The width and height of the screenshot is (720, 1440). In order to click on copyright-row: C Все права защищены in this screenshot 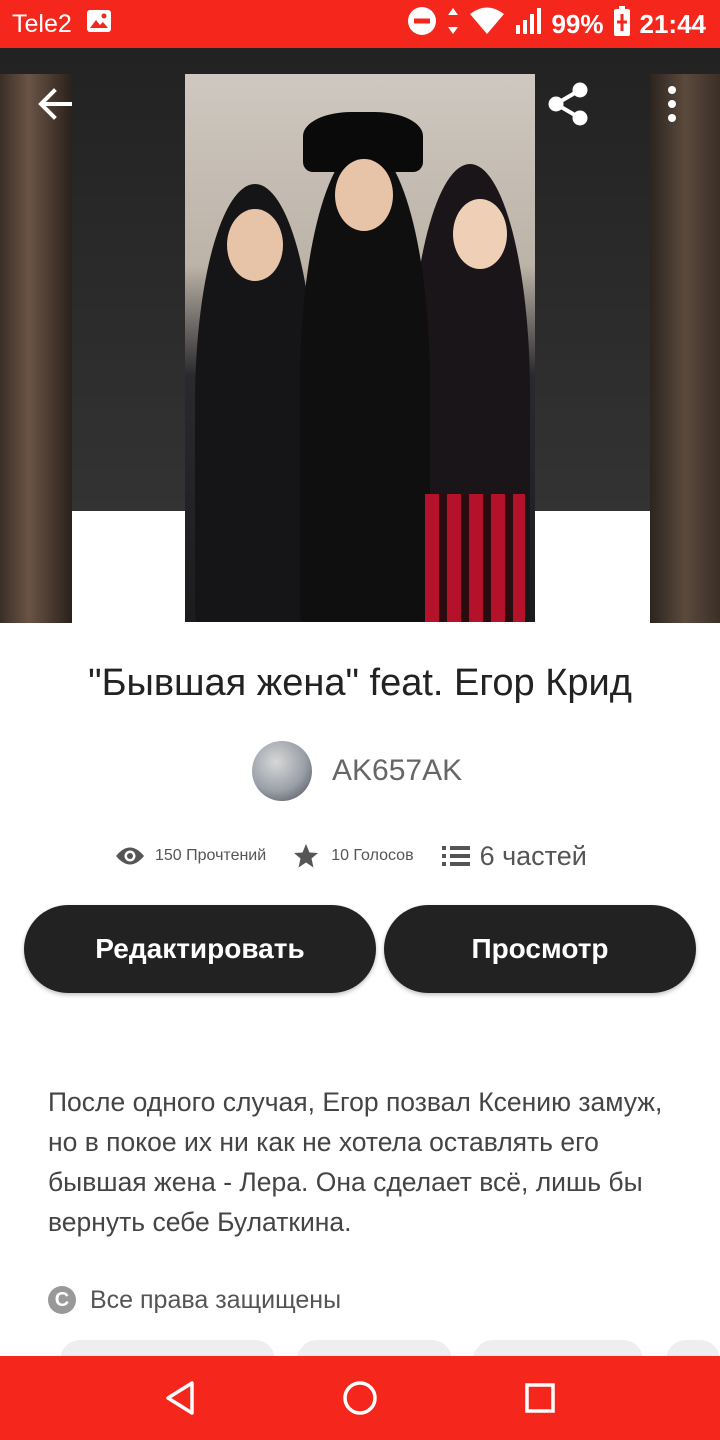, I will do `click(194, 1300)`.